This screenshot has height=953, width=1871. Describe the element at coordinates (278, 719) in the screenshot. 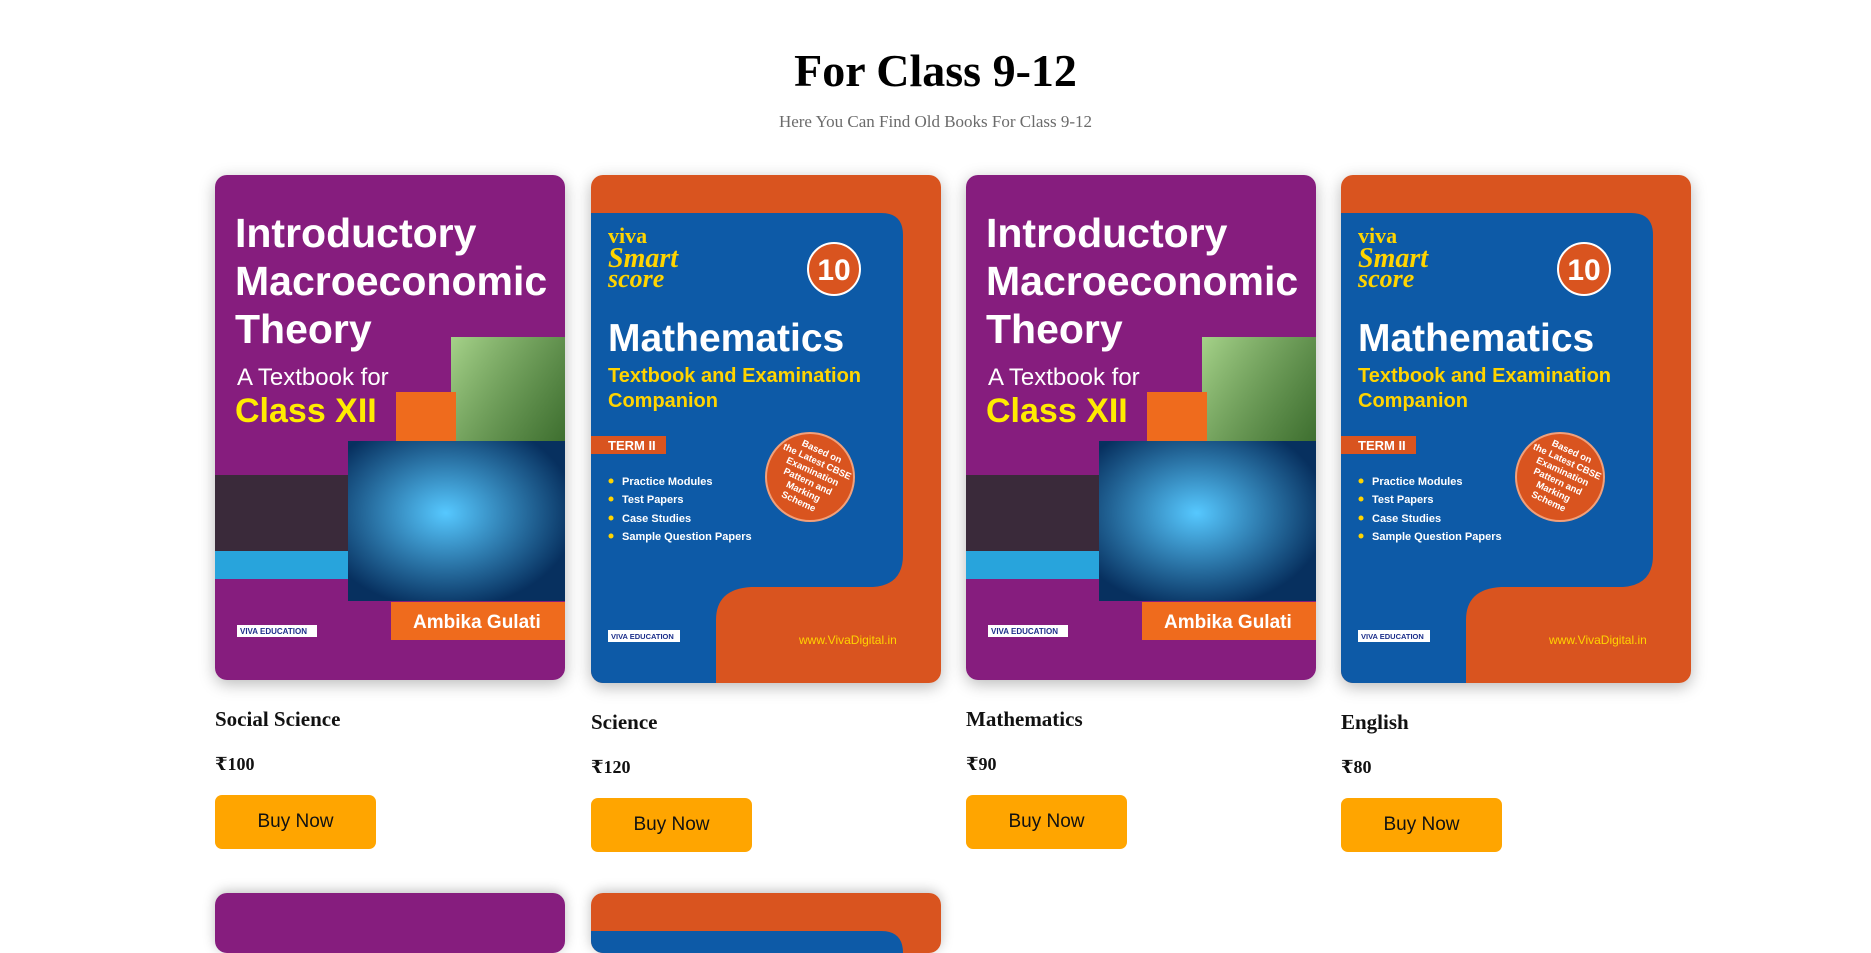

I see `product-name: Social Science` at that location.